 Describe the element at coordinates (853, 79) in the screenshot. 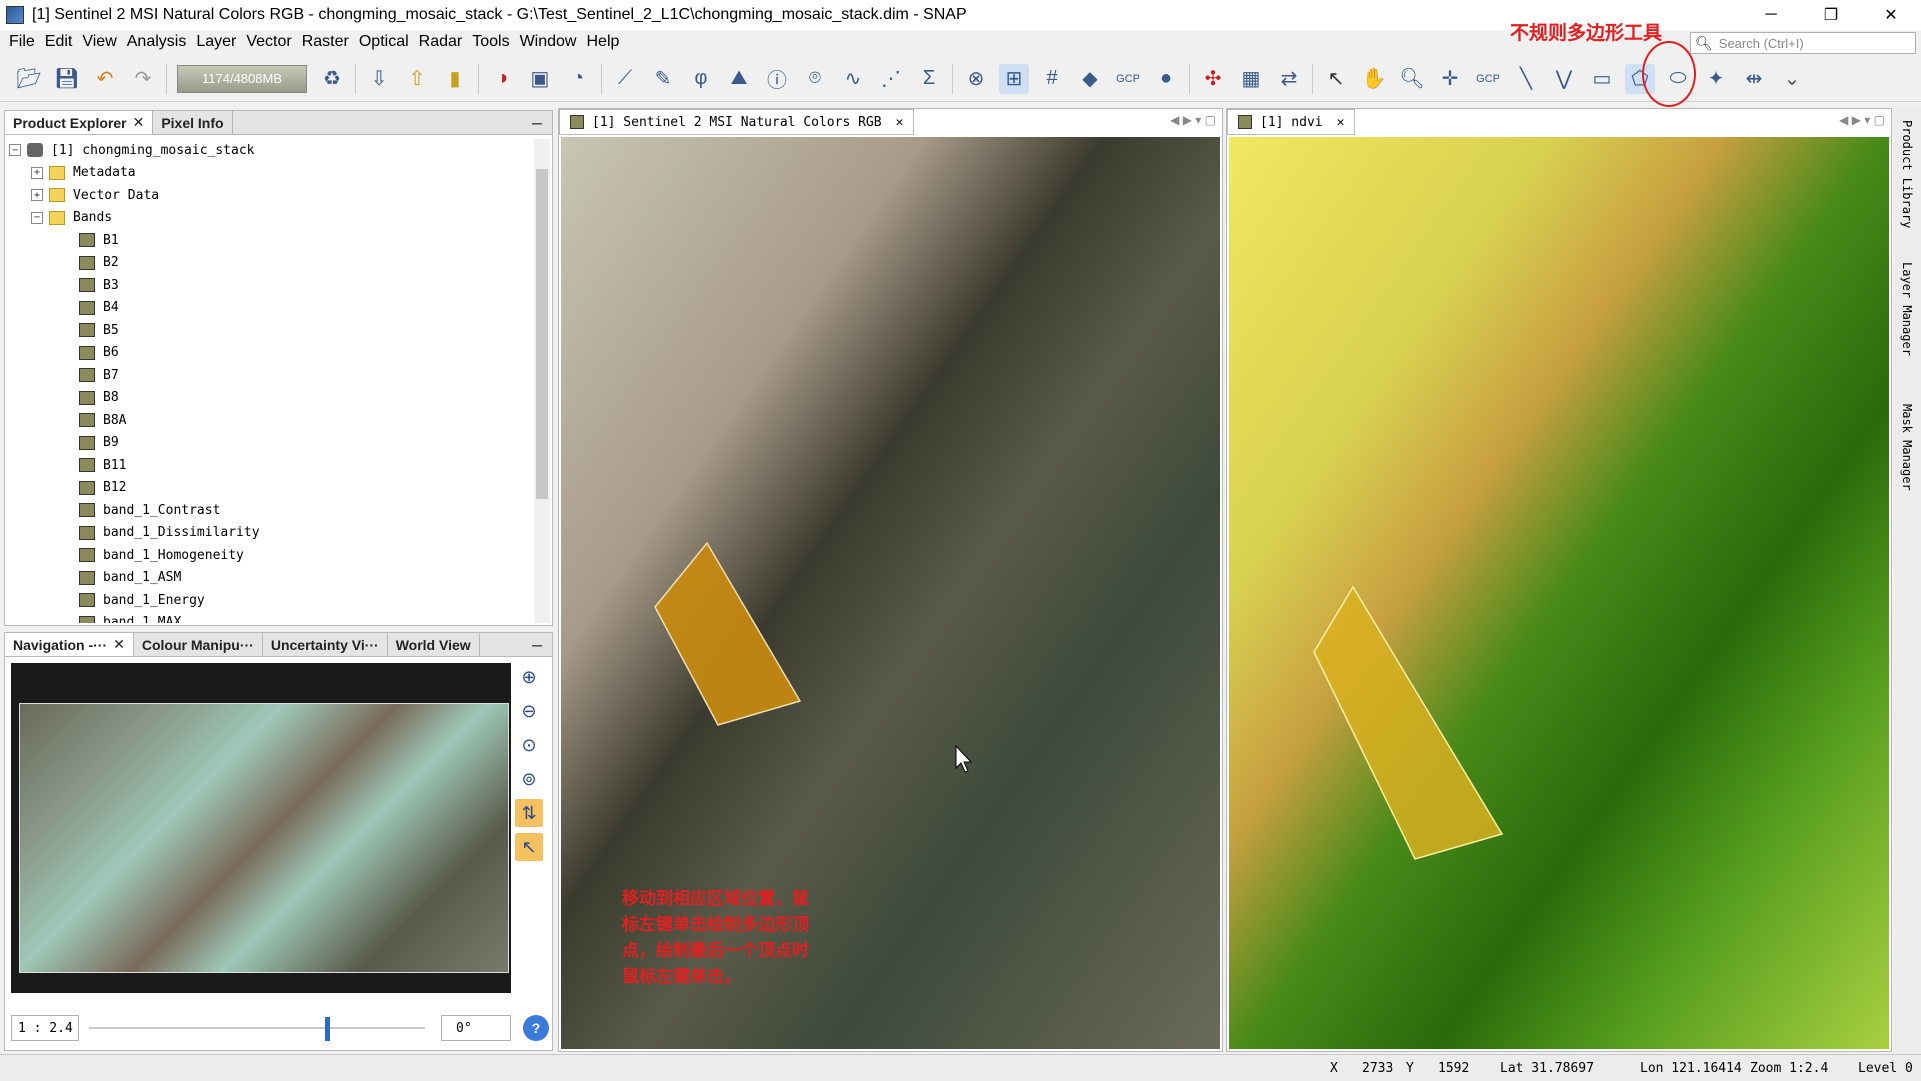

I see `profile-plot-icon: ∿` at that location.